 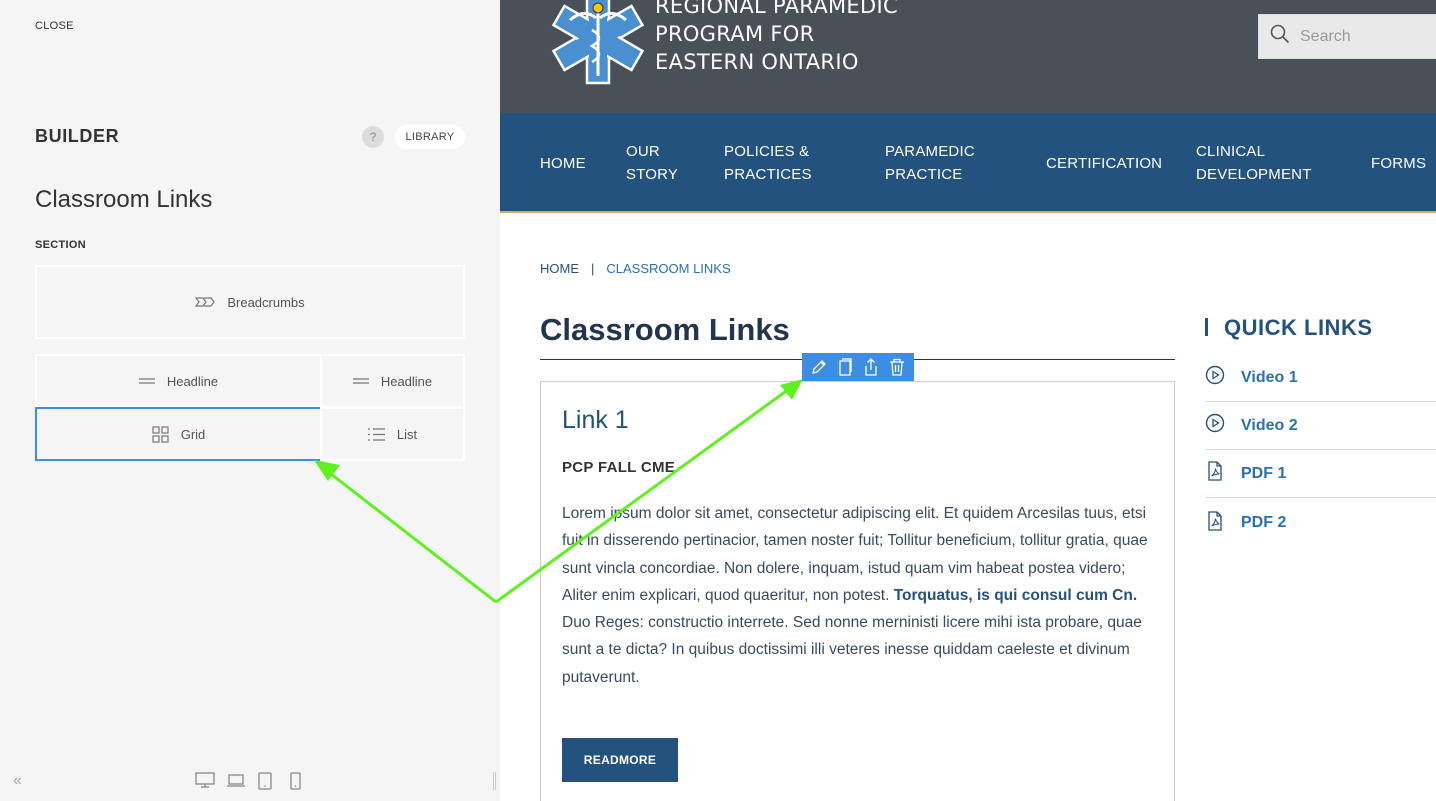 I want to click on quick-link-label: Video 2, so click(x=1269, y=425).